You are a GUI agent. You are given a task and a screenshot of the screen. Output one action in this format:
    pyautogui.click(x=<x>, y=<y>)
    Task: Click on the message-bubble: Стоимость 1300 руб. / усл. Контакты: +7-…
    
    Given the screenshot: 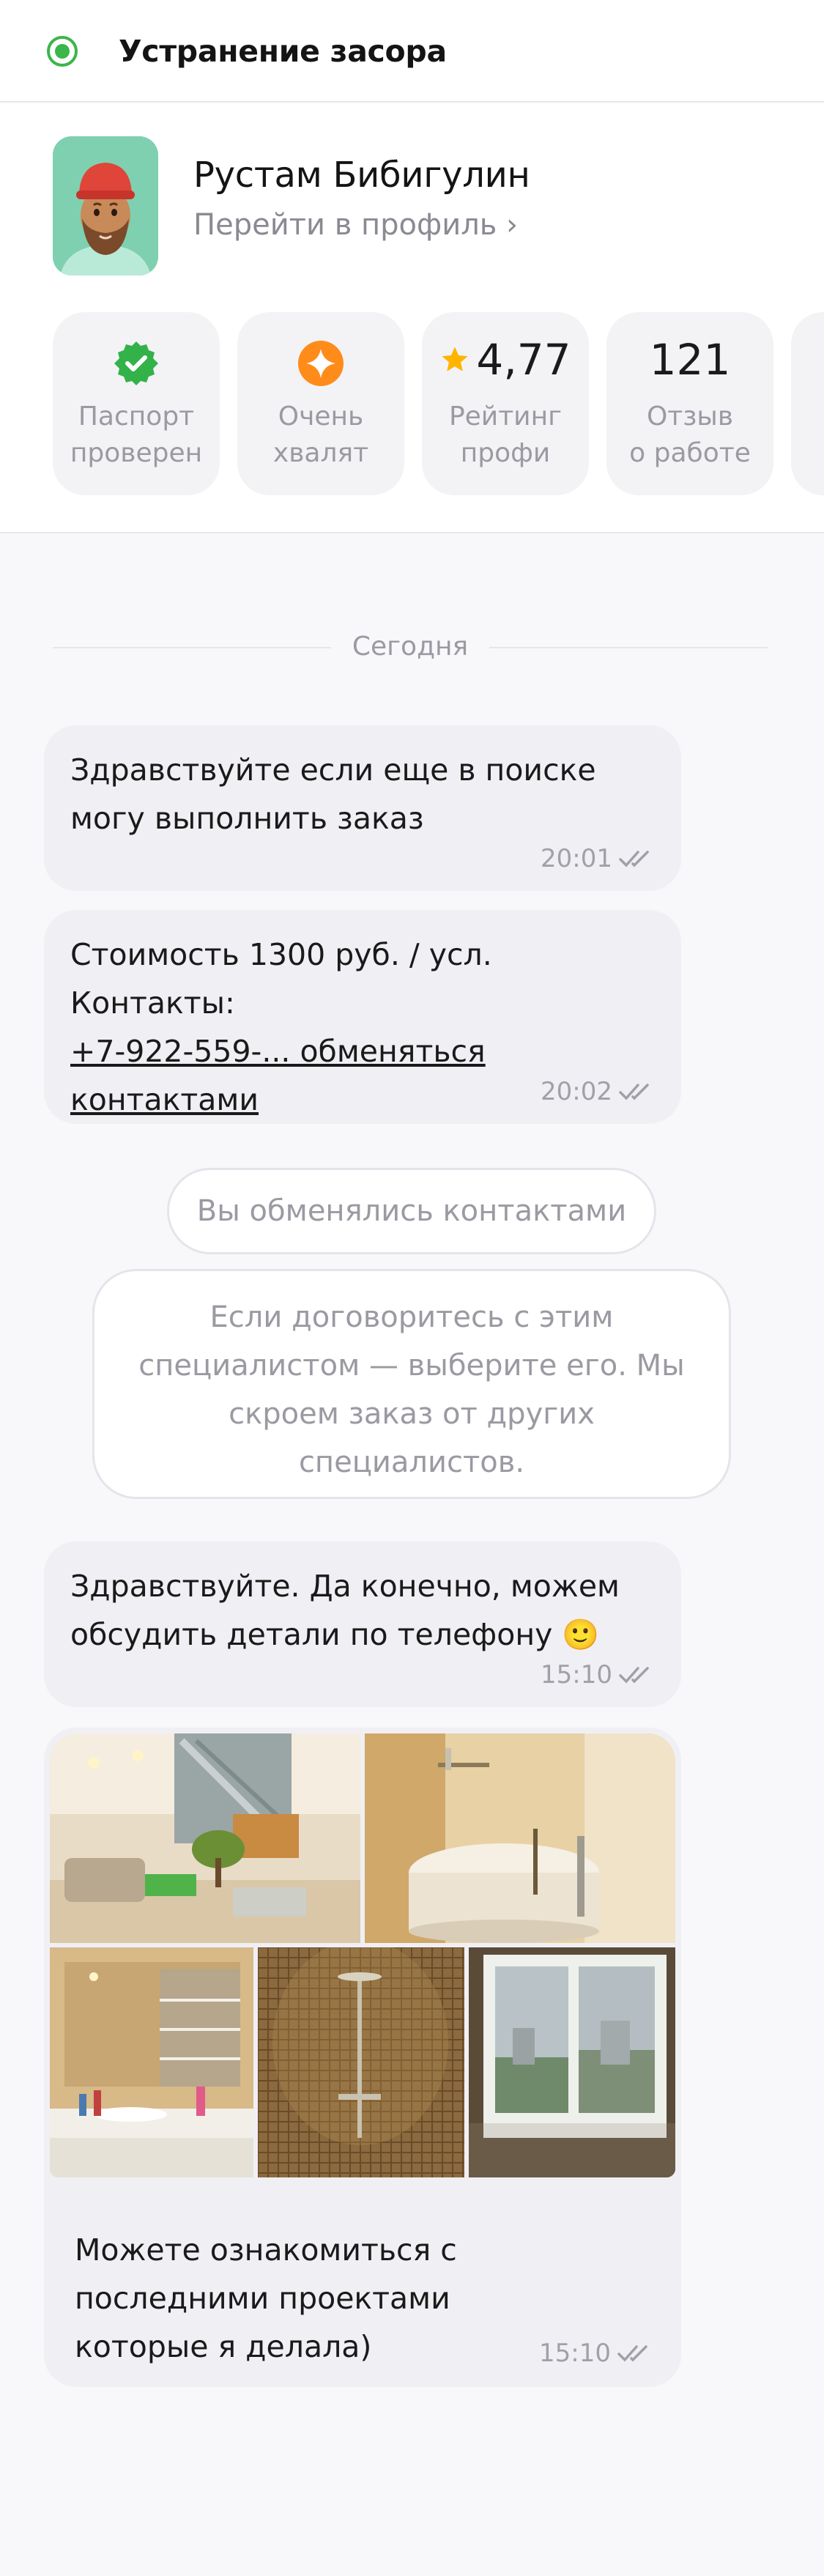 What is the action you would take?
    pyautogui.click(x=362, y=1017)
    